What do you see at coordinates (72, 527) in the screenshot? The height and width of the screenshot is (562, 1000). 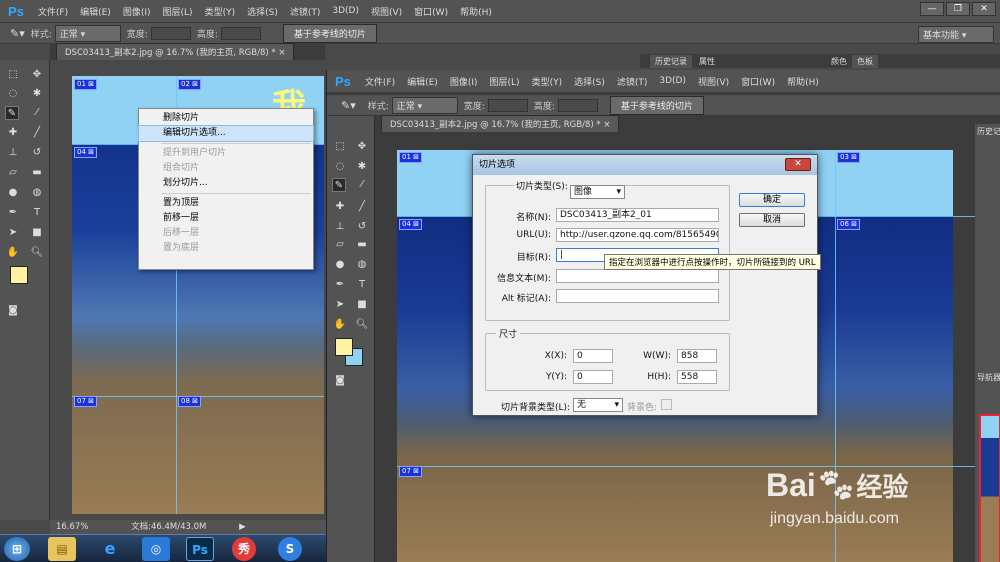 I see `zoom-readout: 16.67%` at bounding box center [72, 527].